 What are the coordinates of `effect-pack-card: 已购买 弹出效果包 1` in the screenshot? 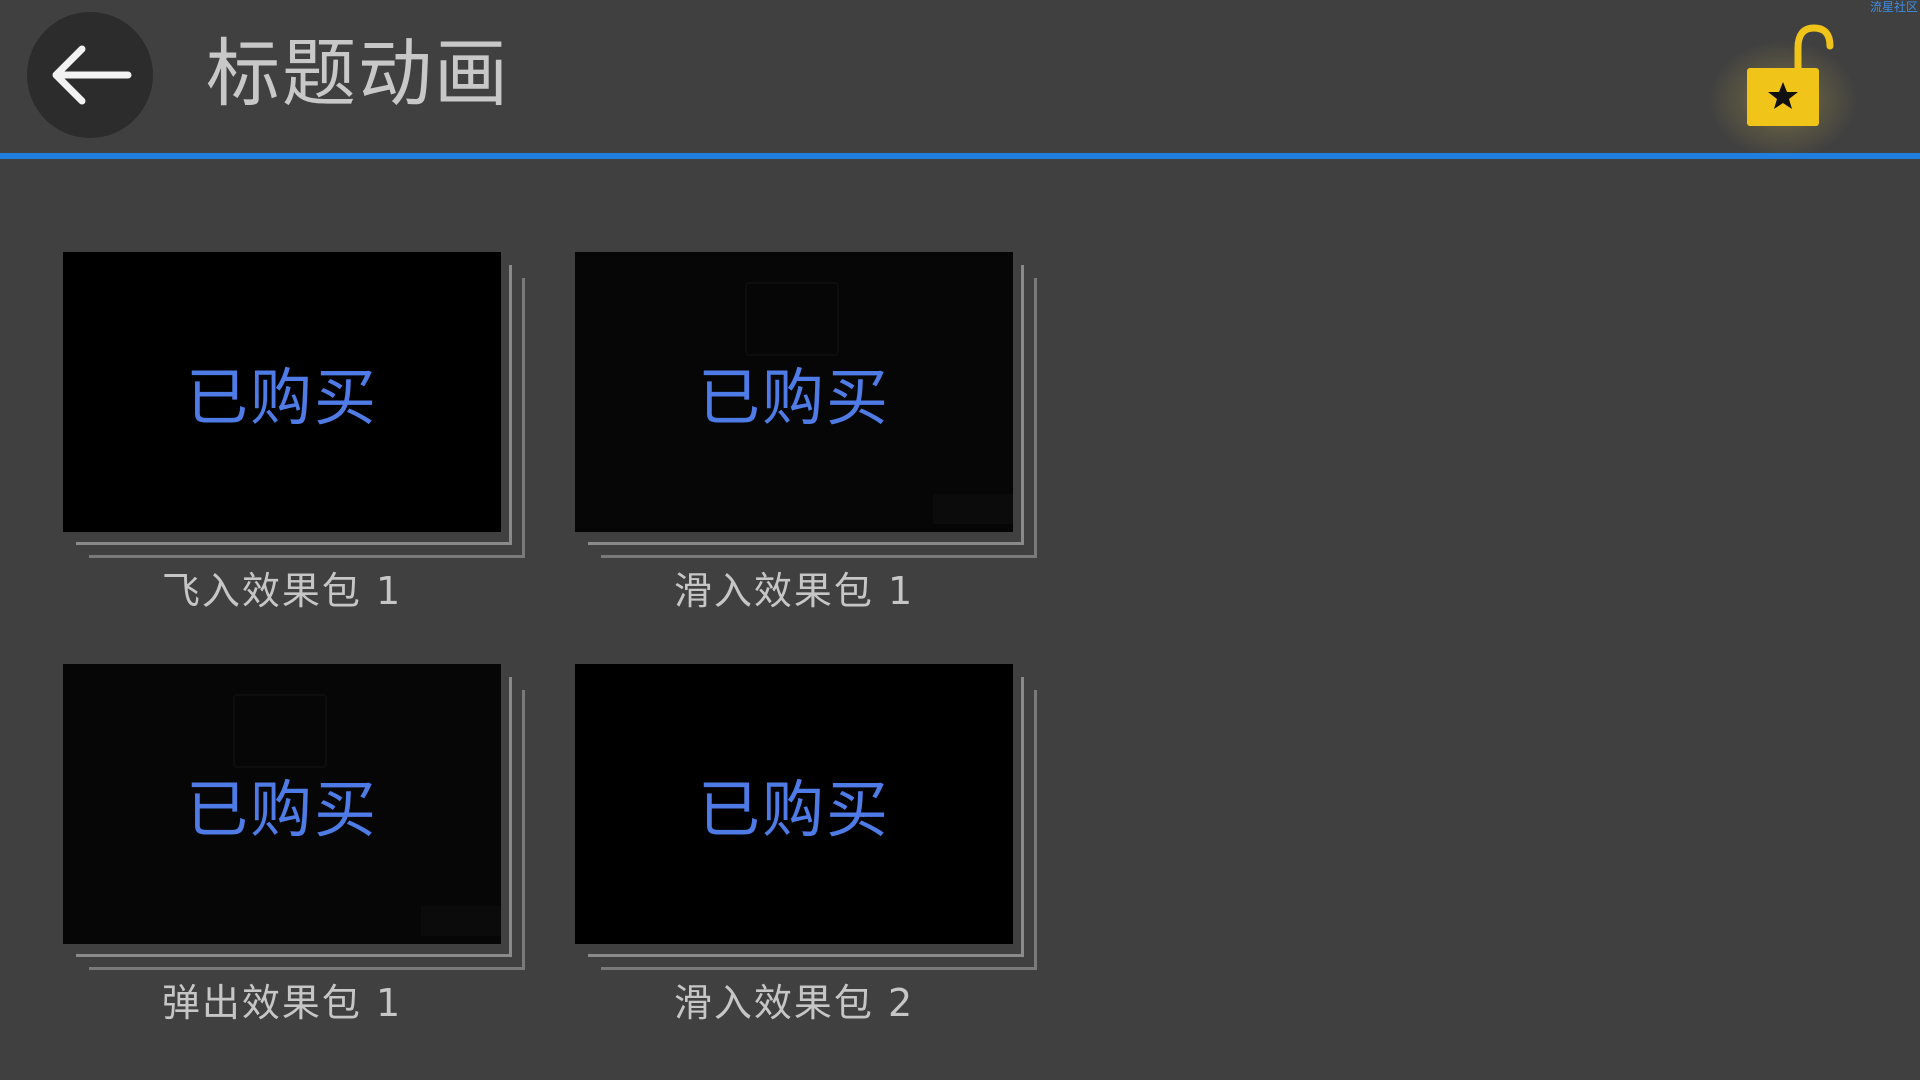 It's located at (313, 854).